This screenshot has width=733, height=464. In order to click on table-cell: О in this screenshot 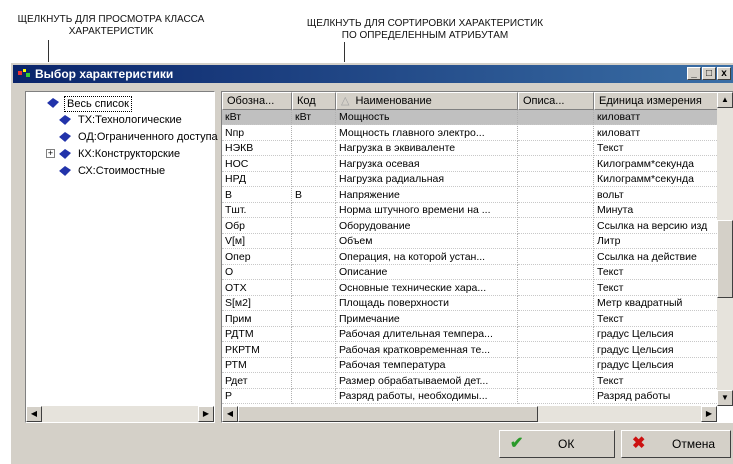, I will do `click(257, 272)`.